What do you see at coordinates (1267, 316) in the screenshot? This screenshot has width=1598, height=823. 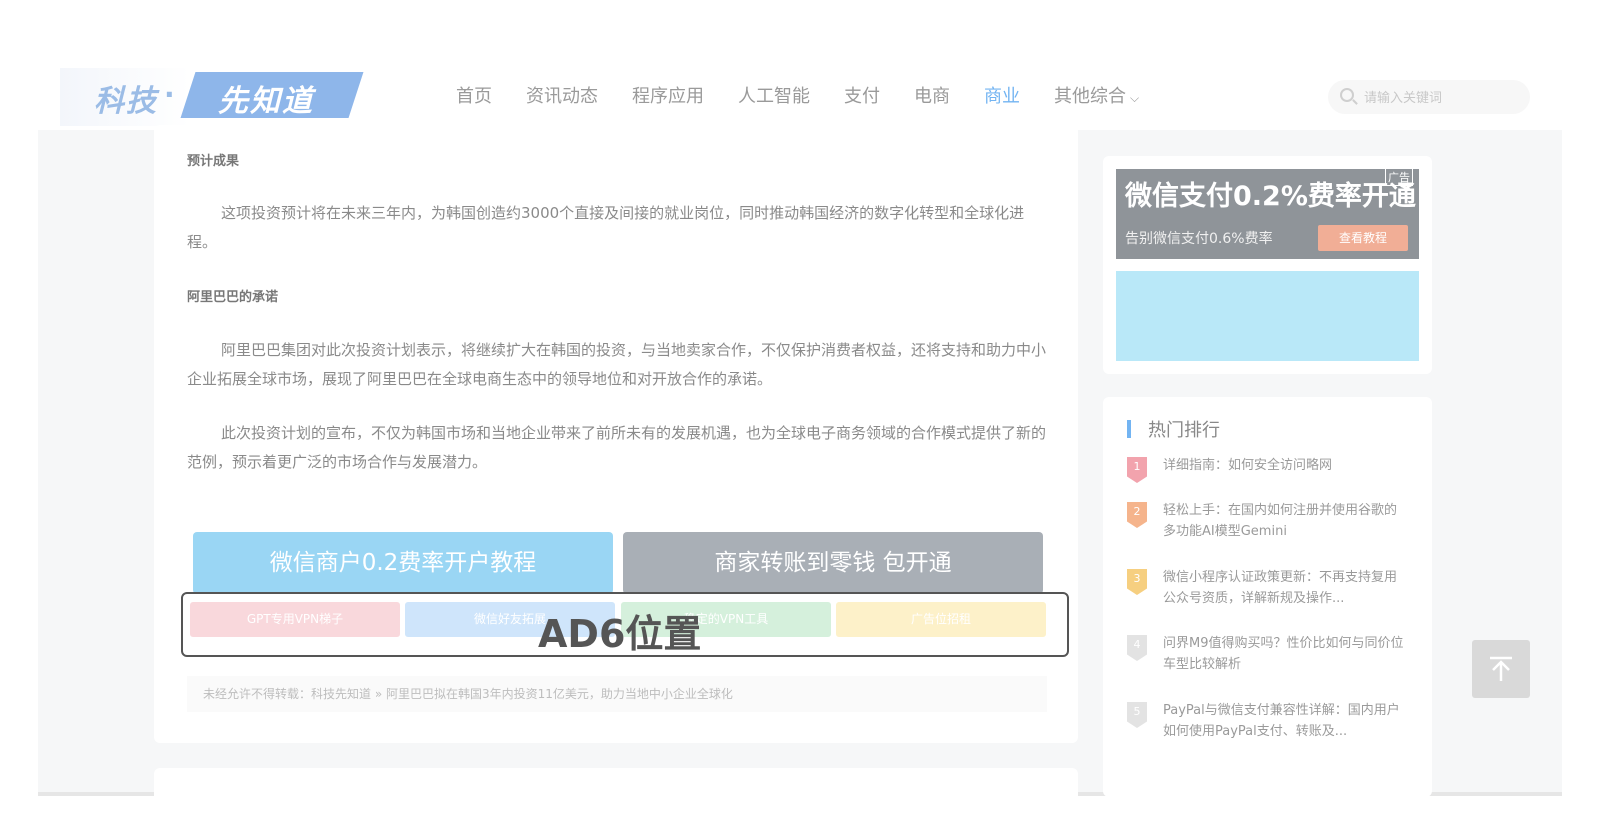 I see `sidebar-blue-banner` at bounding box center [1267, 316].